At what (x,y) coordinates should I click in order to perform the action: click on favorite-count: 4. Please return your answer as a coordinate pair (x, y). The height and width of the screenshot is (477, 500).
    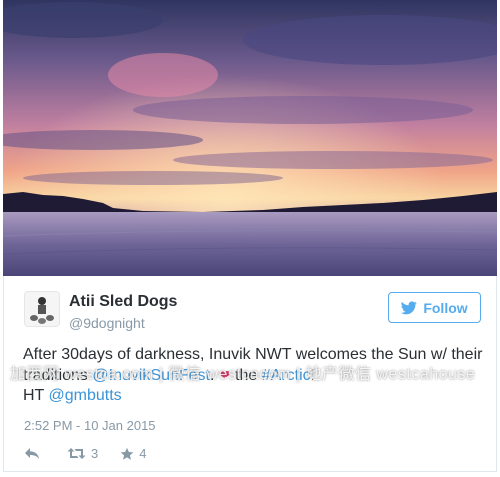
    Looking at the image, I should click on (143, 453).